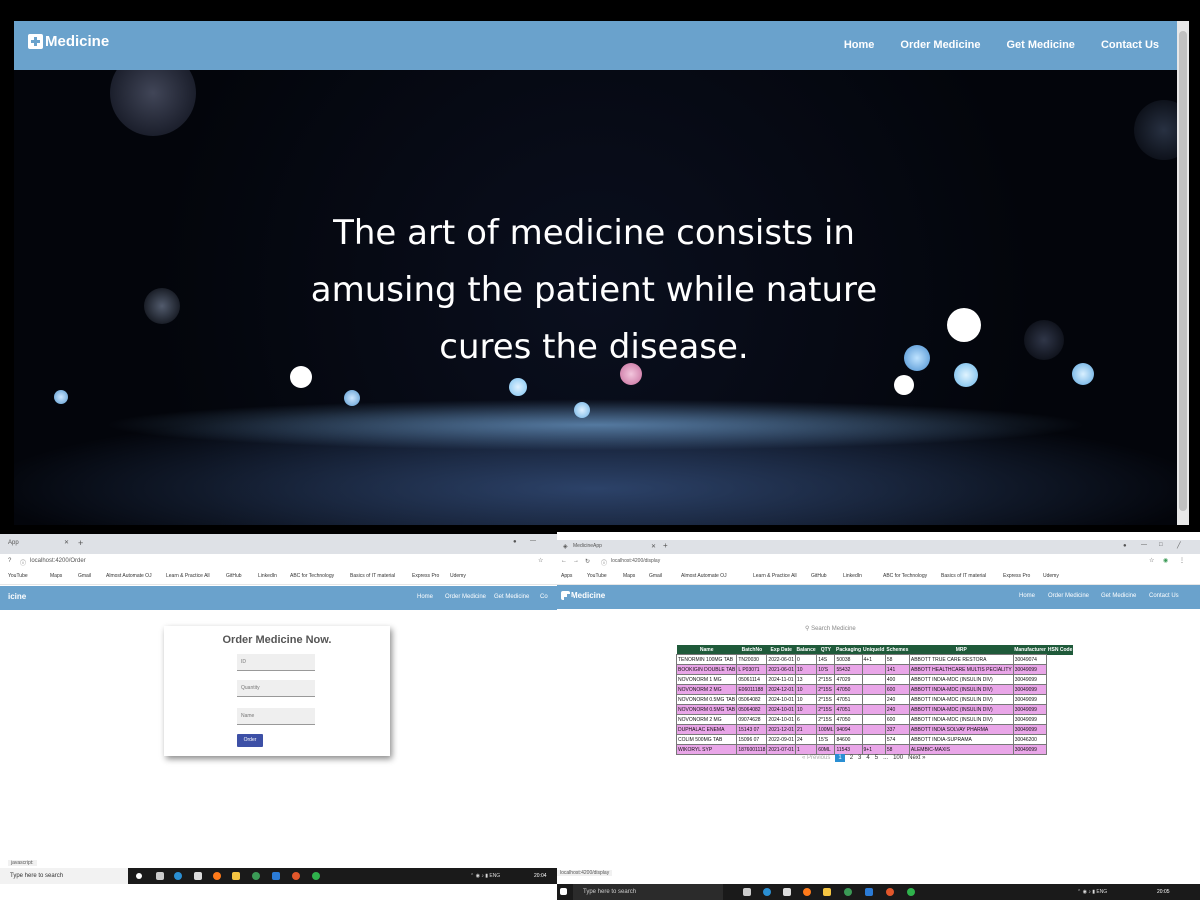 The image size is (1200, 902). What do you see at coordinates (1051, 576) in the screenshot?
I see `bookmark-udemy: Udemy` at bounding box center [1051, 576].